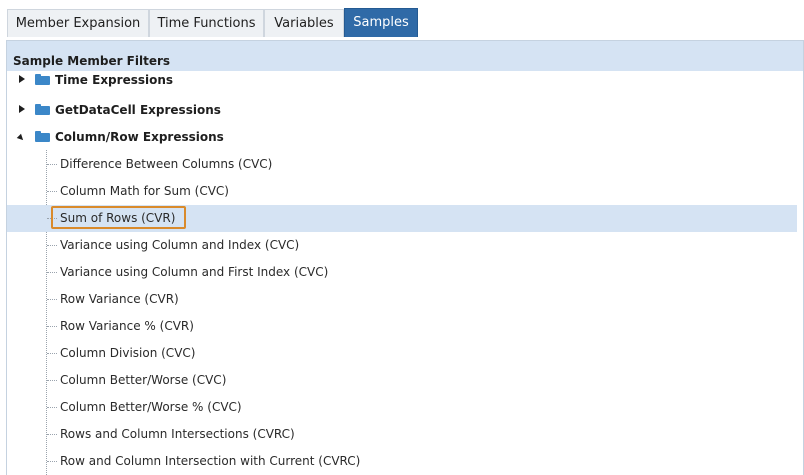 The width and height of the screenshot is (804, 475). Describe the element at coordinates (166, 164) in the screenshot. I see `tree-item-label: Difference Between Columns (CVC)` at that location.